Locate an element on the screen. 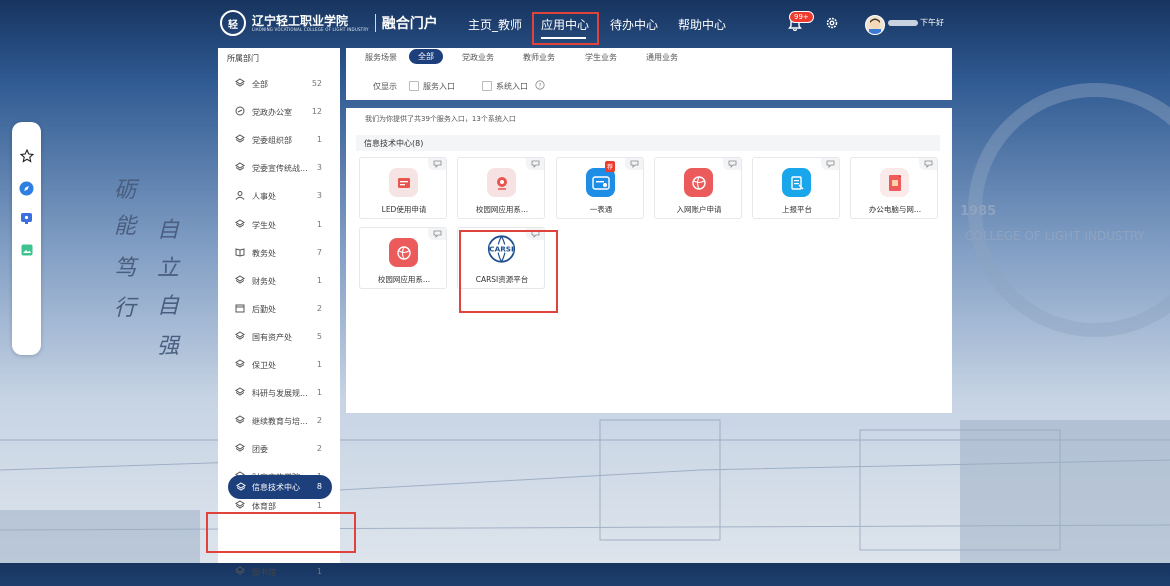 The image size is (1170, 586). sidebar-item: 人事处 3 is located at coordinates (279, 196).